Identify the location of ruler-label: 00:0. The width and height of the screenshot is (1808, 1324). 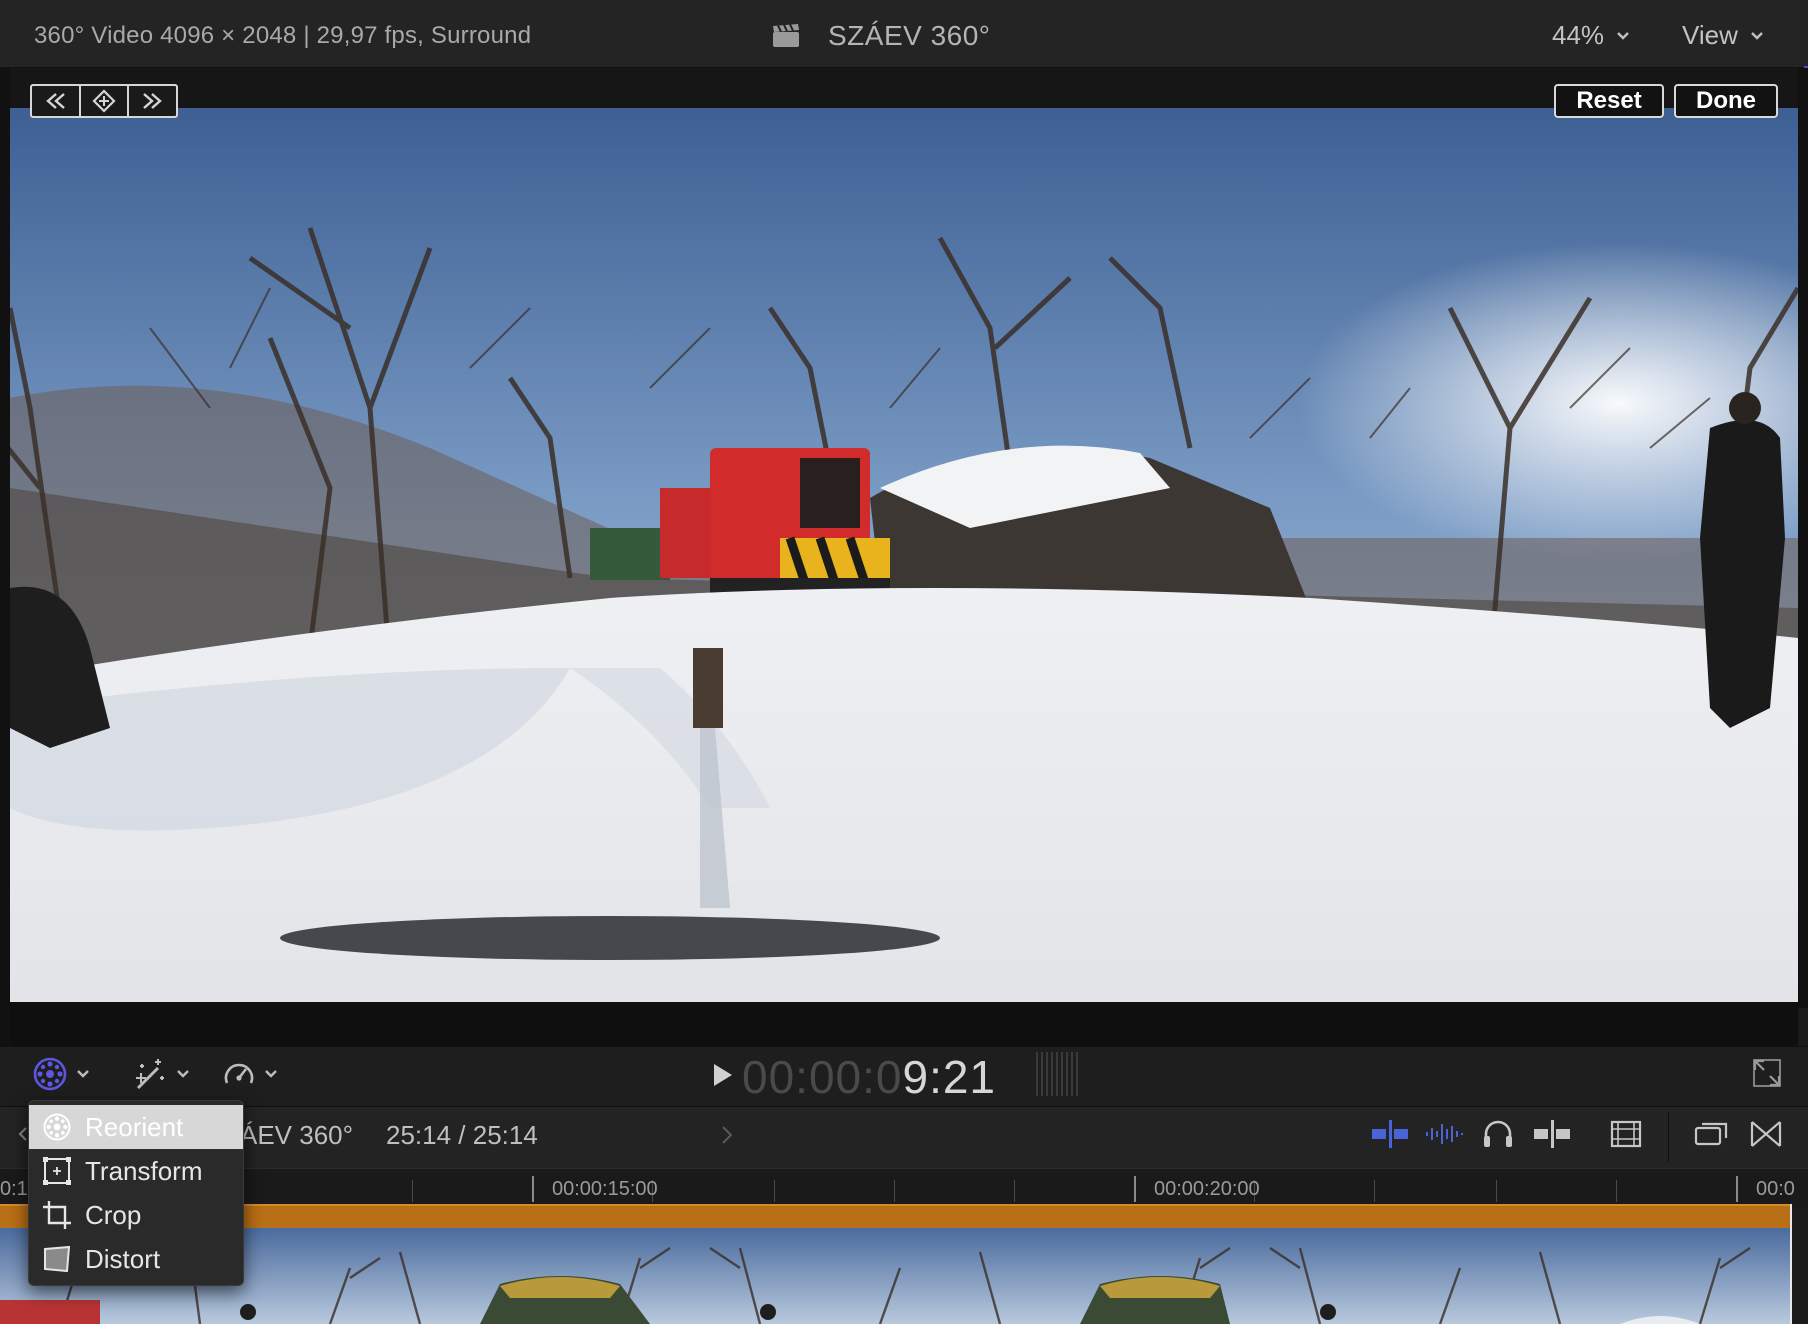
(1775, 1189).